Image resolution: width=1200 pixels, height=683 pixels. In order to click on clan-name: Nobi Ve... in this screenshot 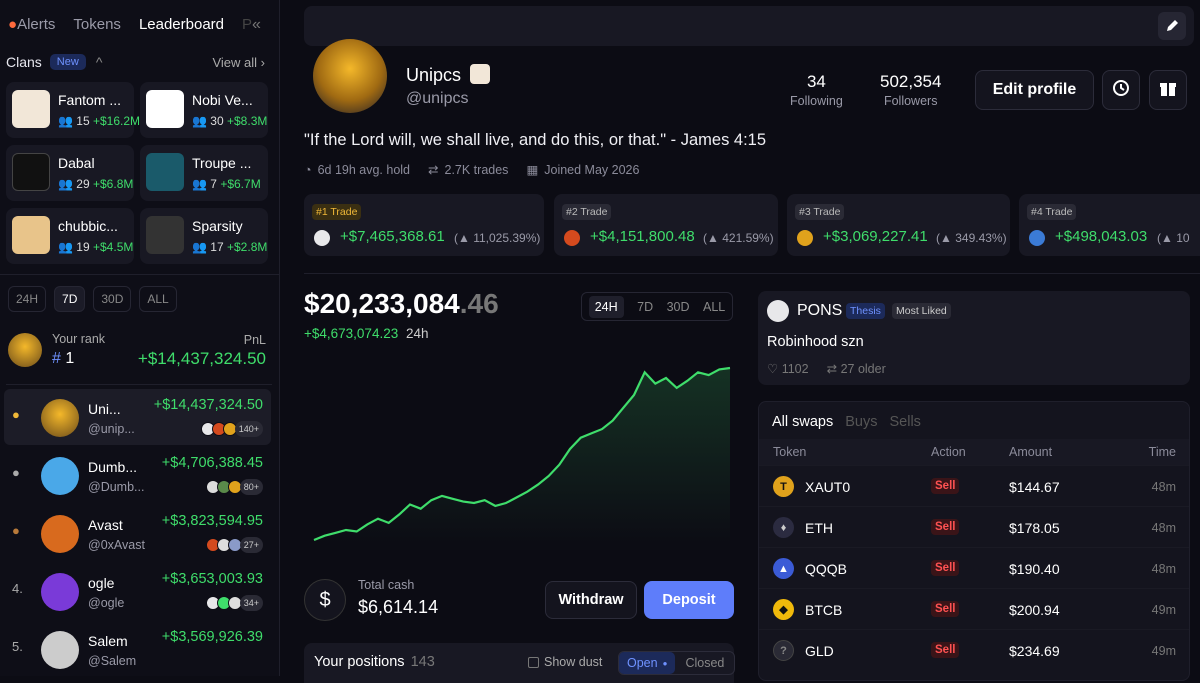, I will do `click(229, 100)`.